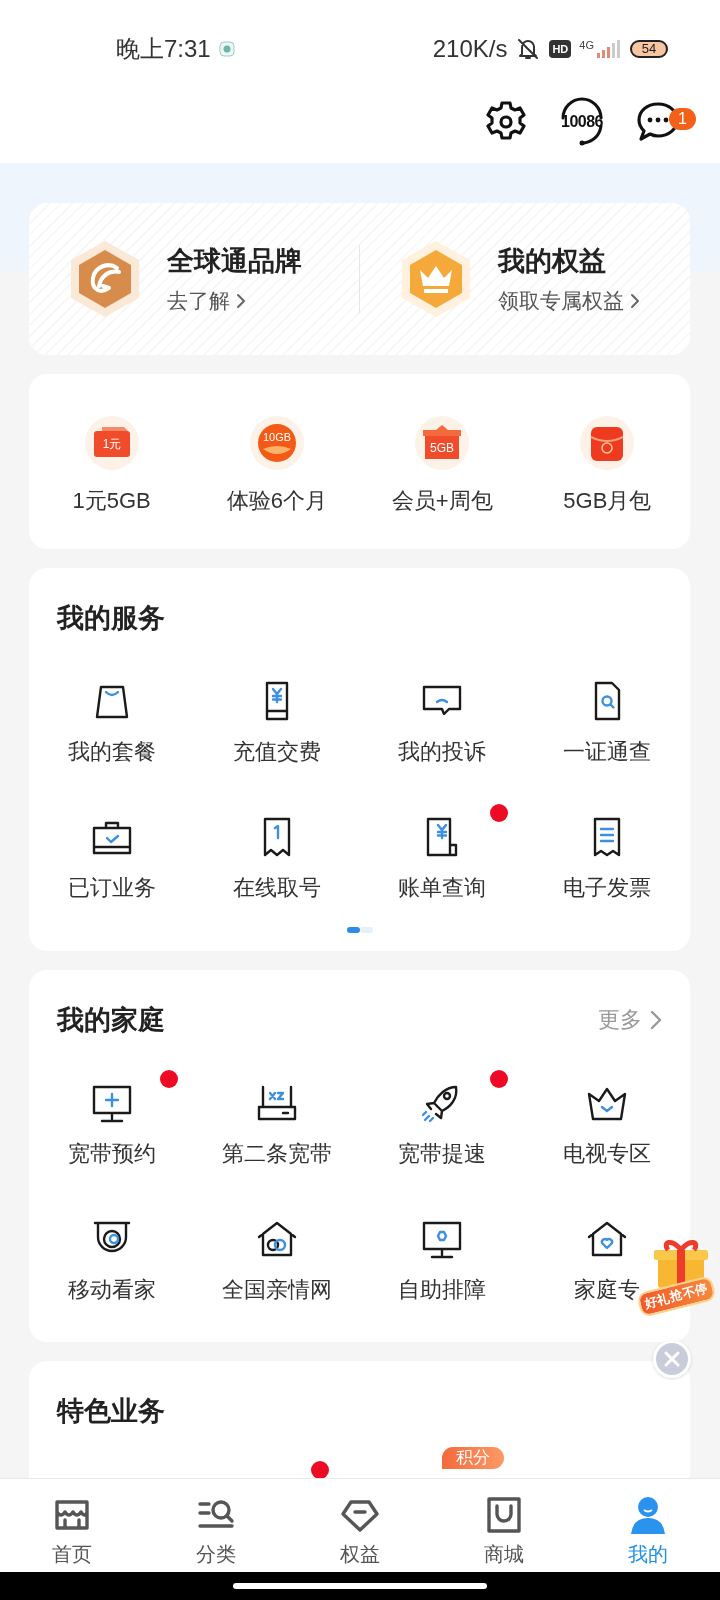  I want to click on promo-item: 10GB 体验6个月, so click(277, 465).